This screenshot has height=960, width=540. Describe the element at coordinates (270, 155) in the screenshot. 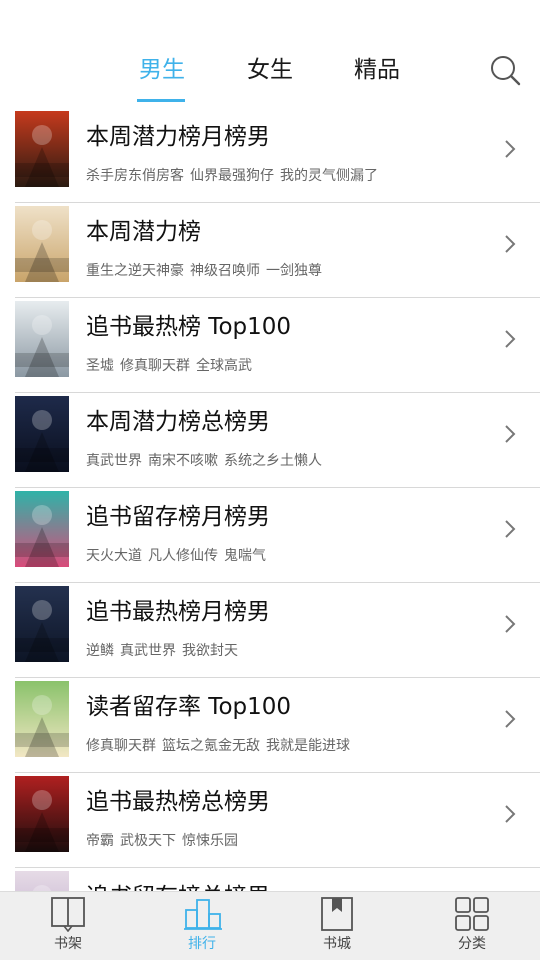

I see `ranking-row: 本周潜力榜月榜男杀手房东俏房客 仙界最强狗仔 我的灵气侧漏了` at that location.